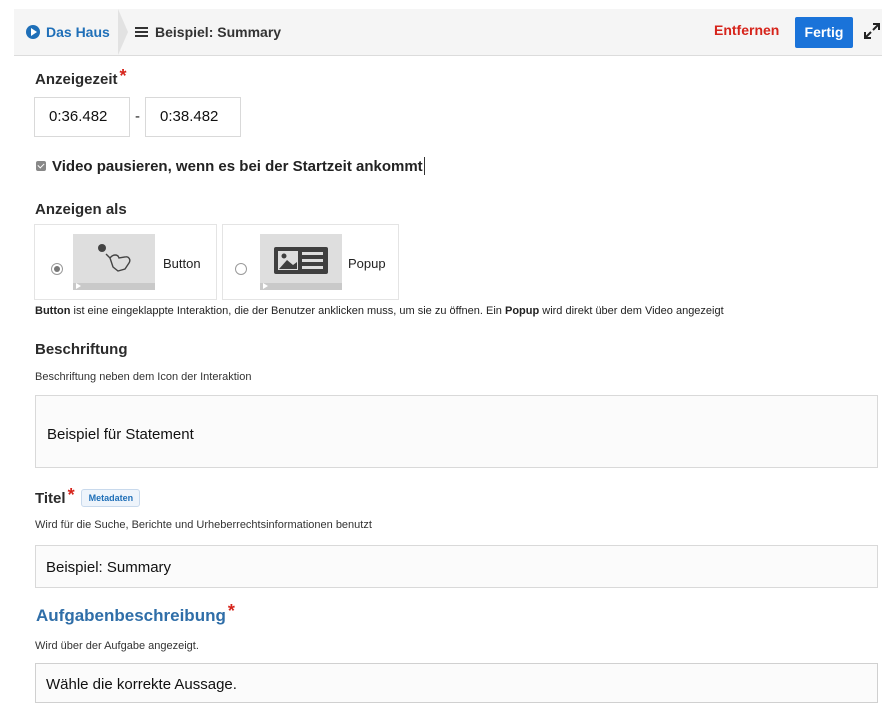 This screenshot has width=882, height=703. What do you see at coordinates (631, 311) in the screenshot?
I see `help-text-2: wird direkt über dem Video angezeigt` at bounding box center [631, 311].